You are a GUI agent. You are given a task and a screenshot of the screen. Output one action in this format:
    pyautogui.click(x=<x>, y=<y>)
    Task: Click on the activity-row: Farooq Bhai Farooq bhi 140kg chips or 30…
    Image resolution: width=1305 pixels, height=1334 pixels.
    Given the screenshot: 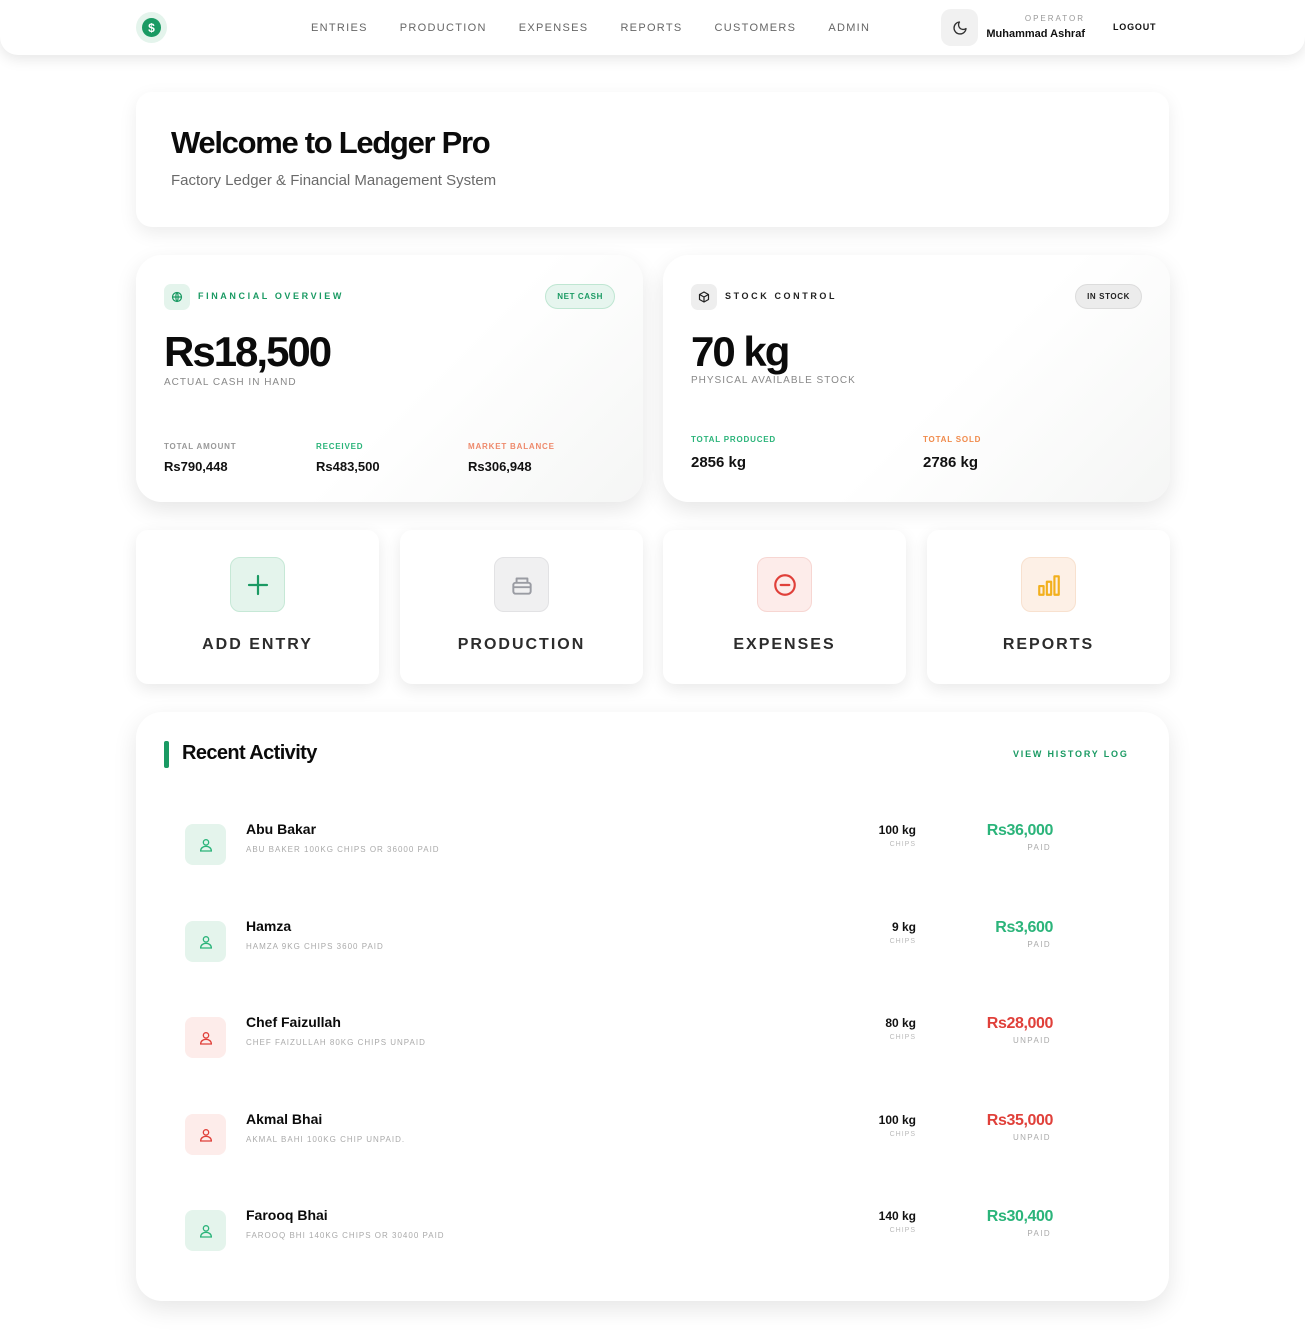 What is the action you would take?
    pyautogui.click(x=652, y=1231)
    